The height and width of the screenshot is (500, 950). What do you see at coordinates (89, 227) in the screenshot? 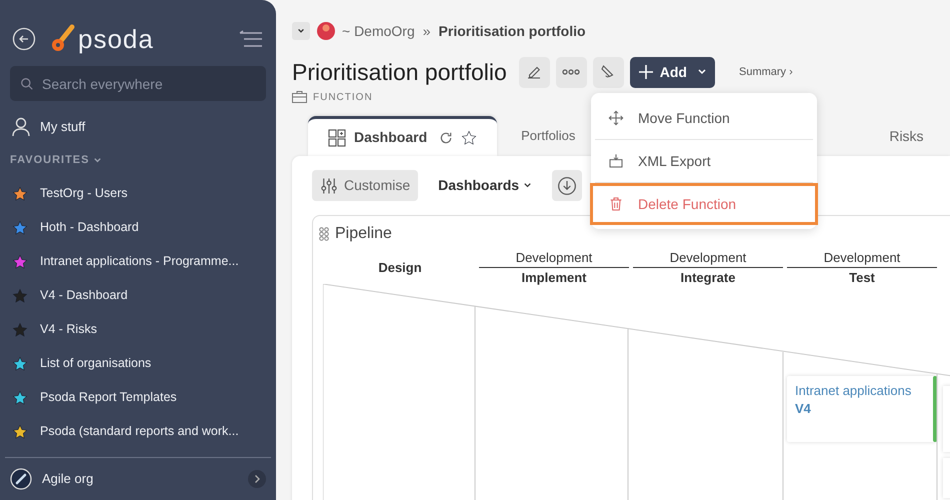
I see `favourite-link: Hoth - Dashboard` at bounding box center [89, 227].